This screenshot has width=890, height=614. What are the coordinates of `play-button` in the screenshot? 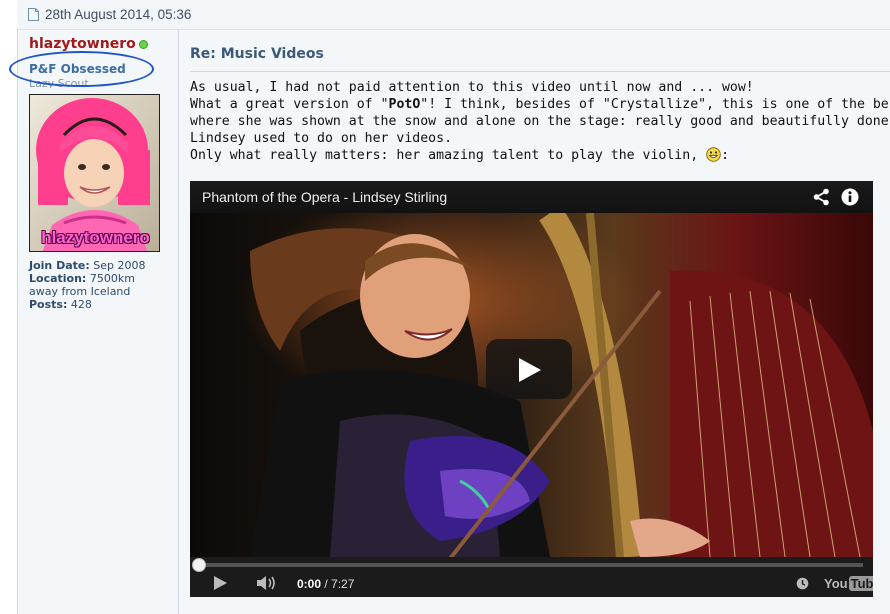 It's located at (529, 369).